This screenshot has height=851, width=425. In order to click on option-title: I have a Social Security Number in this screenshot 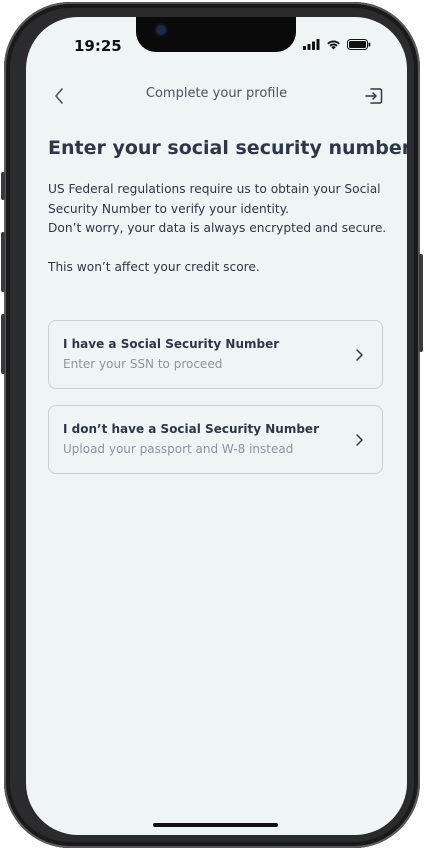, I will do `click(171, 344)`.